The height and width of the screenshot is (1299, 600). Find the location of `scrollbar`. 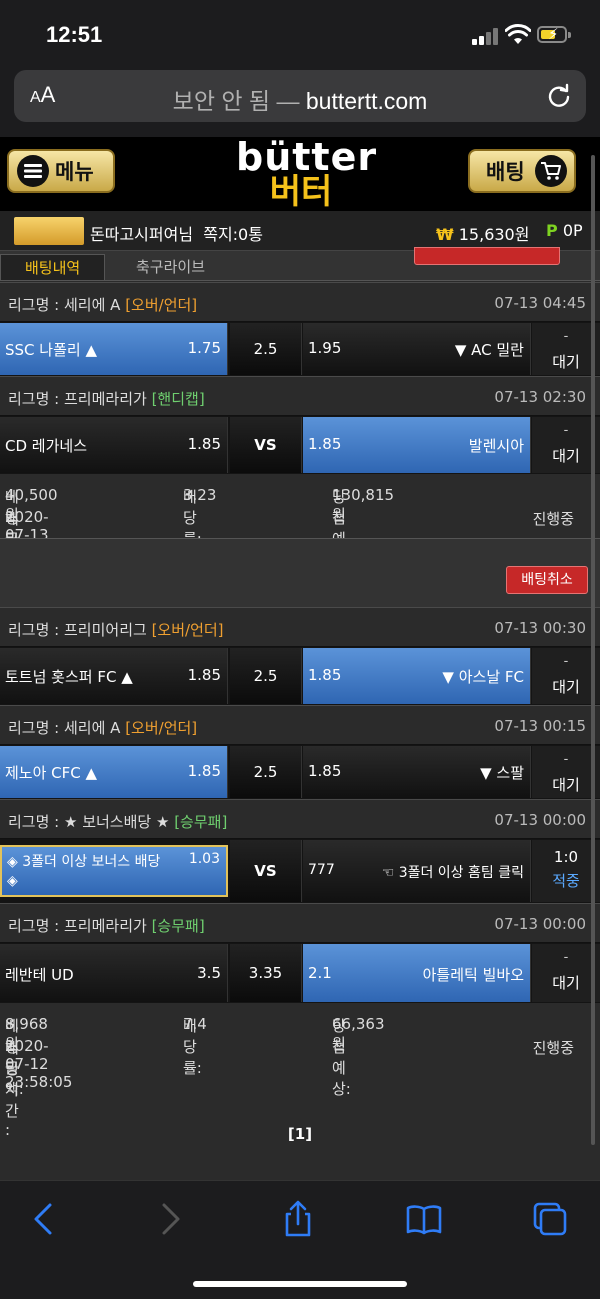

scrollbar is located at coordinates (593, 650).